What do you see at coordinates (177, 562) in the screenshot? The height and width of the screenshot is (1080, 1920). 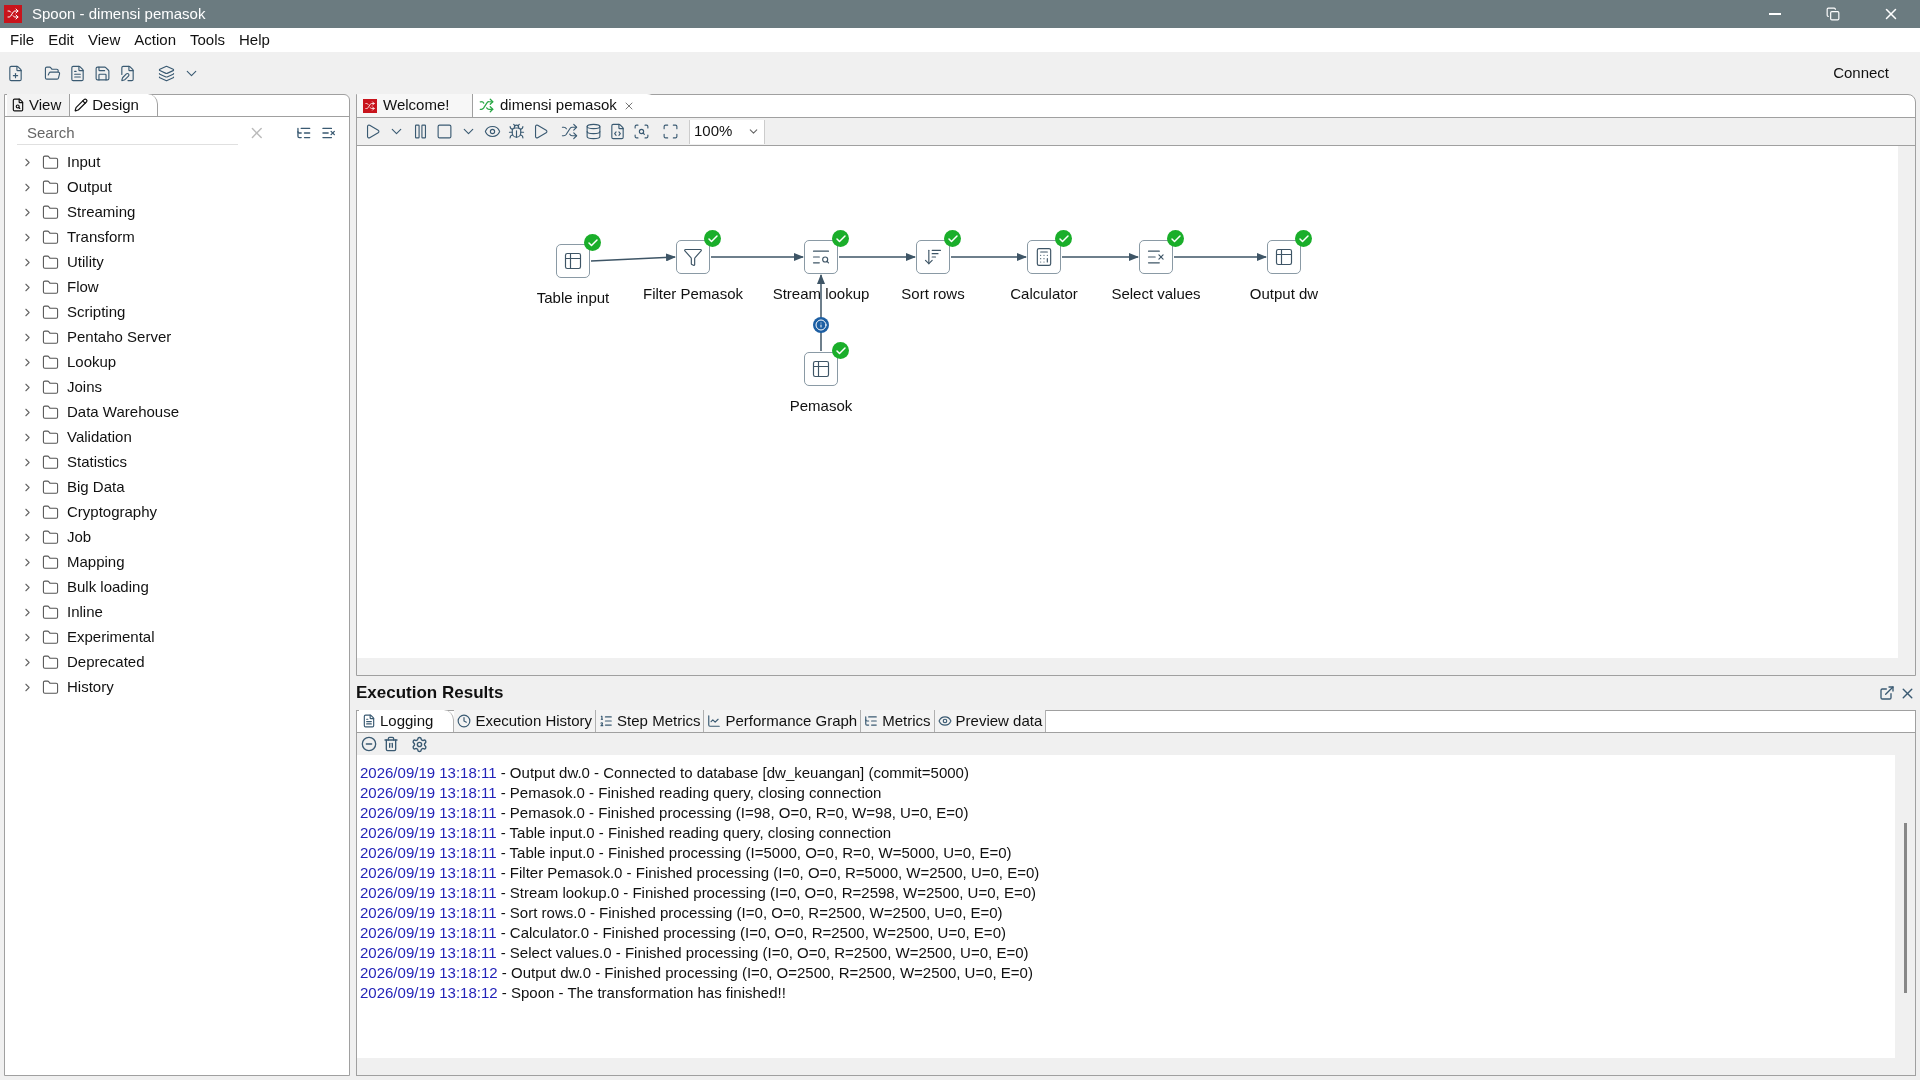 I see `tree-item: Mapping` at bounding box center [177, 562].